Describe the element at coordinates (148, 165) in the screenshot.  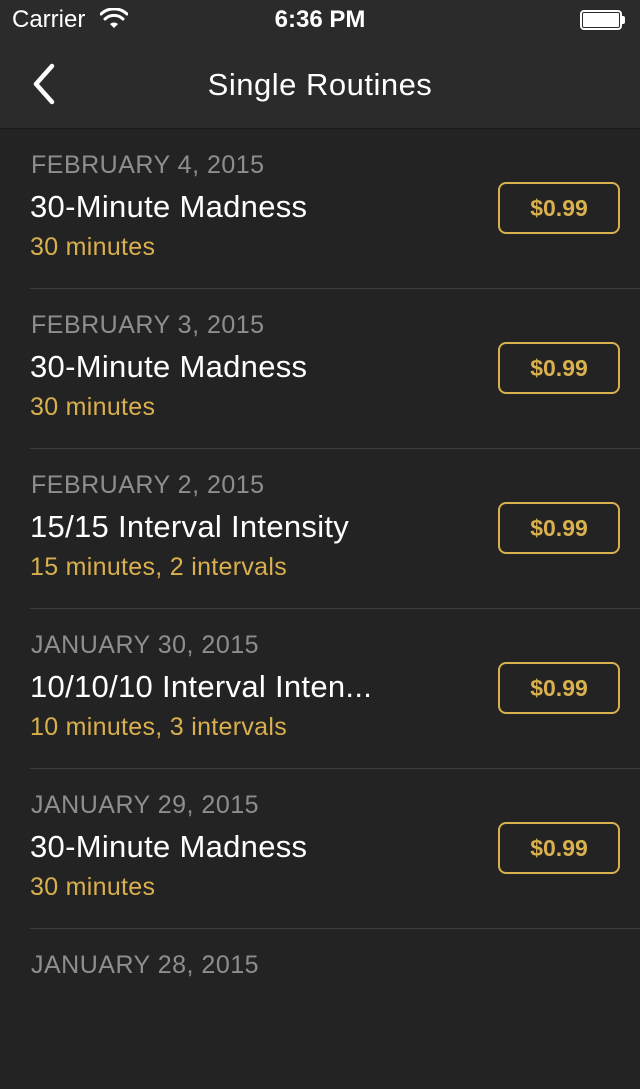
I see `routine-date: FEBRUARY 4, 2015` at that location.